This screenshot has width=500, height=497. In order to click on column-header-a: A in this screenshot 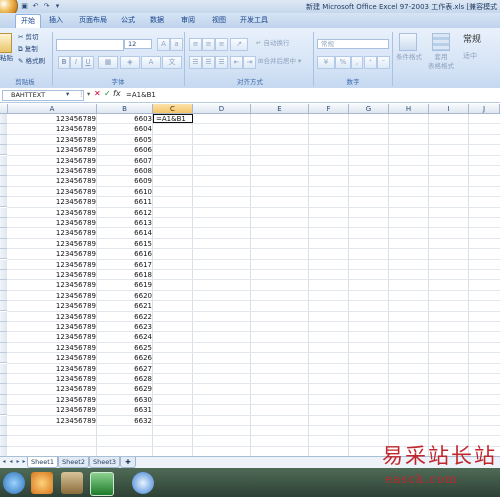, I will do `click(52, 109)`.